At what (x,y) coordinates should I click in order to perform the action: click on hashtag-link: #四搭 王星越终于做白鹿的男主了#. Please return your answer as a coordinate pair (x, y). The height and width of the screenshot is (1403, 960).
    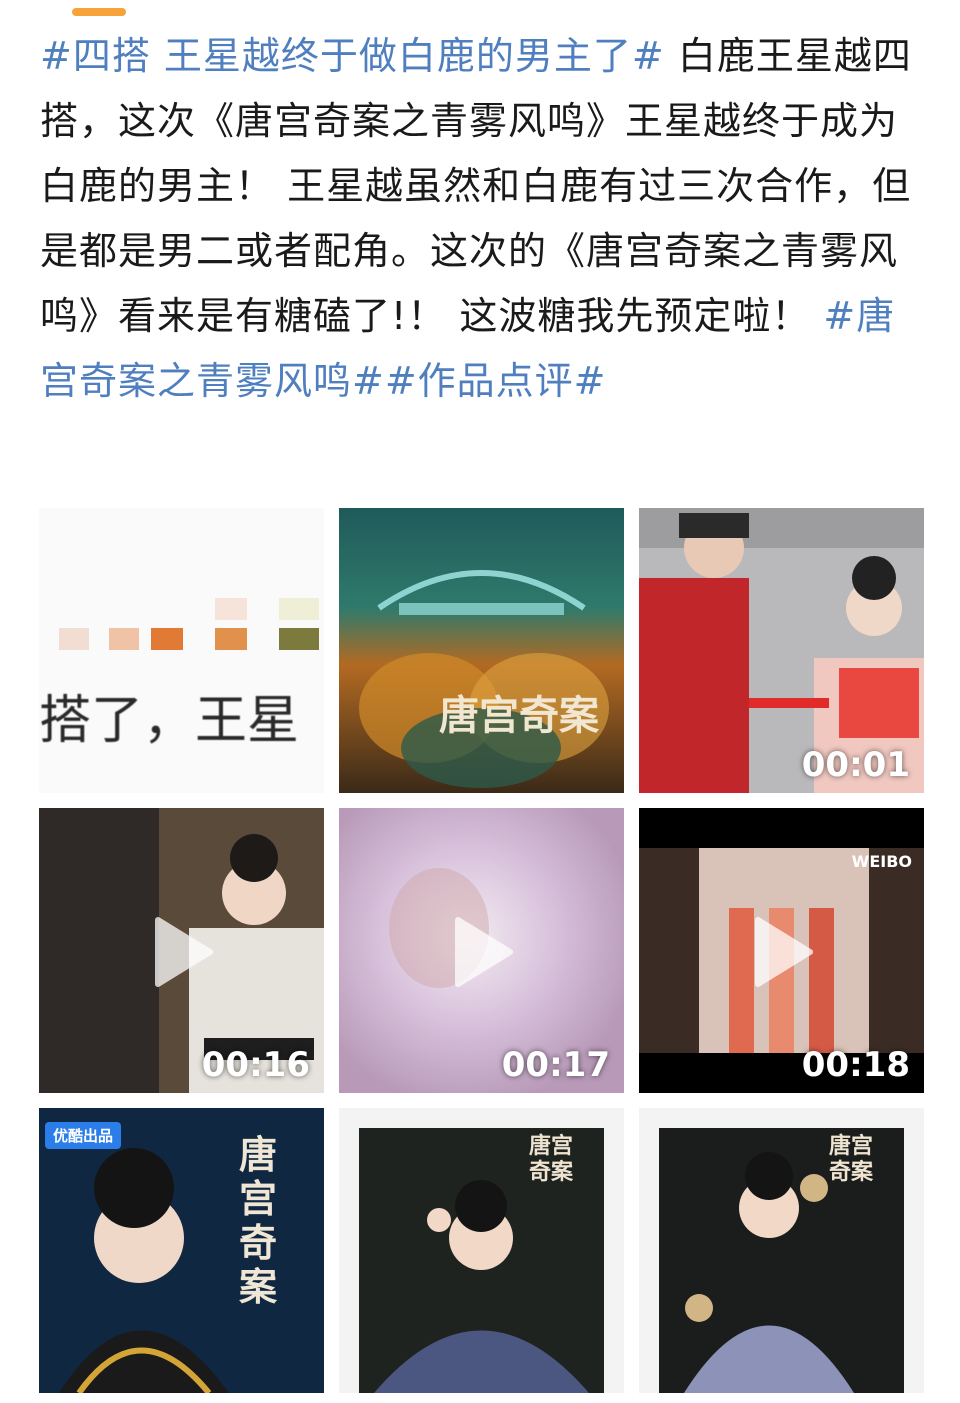
    Looking at the image, I should click on (352, 56).